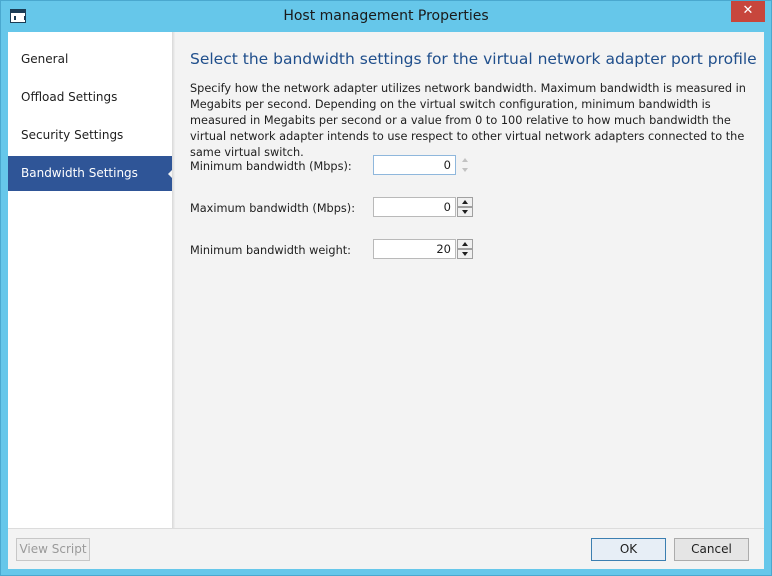 This screenshot has width=772, height=576. I want to click on min-bandwidth-weight-label: Minimum bandwidth weight:, so click(270, 250).